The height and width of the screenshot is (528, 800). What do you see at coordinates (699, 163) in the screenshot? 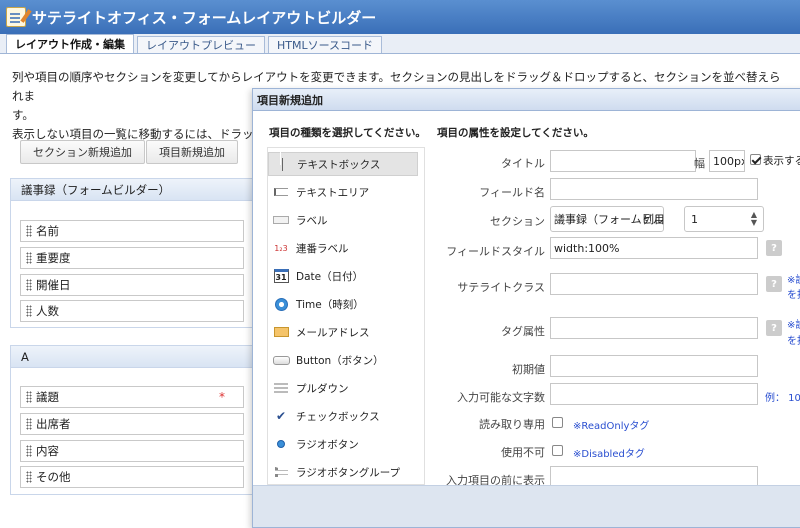
I see `width-label: 幅` at bounding box center [699, 163].